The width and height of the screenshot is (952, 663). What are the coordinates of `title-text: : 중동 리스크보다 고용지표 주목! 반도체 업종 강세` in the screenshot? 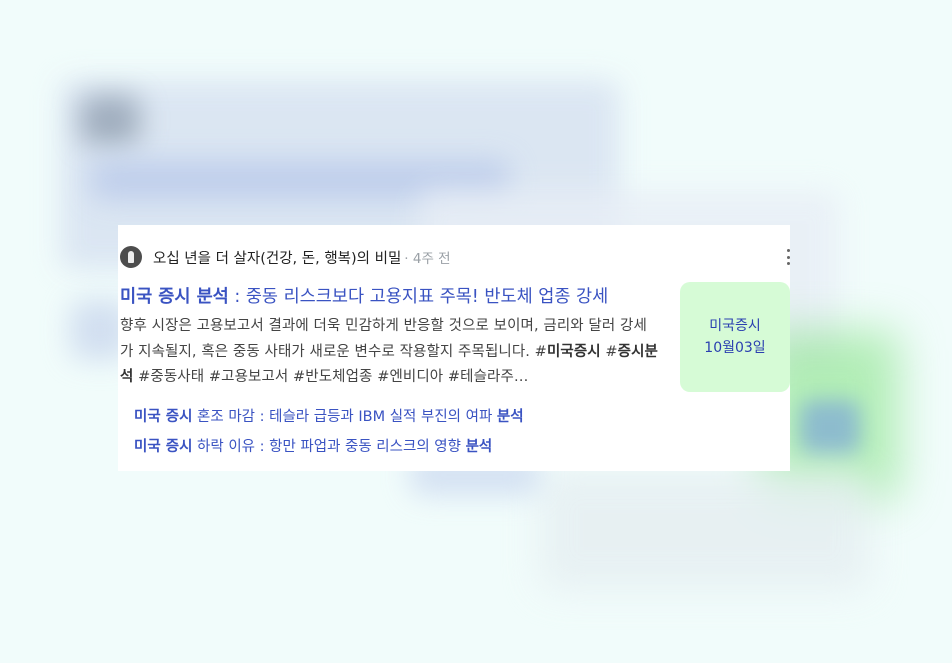 It's located at (418, 297).